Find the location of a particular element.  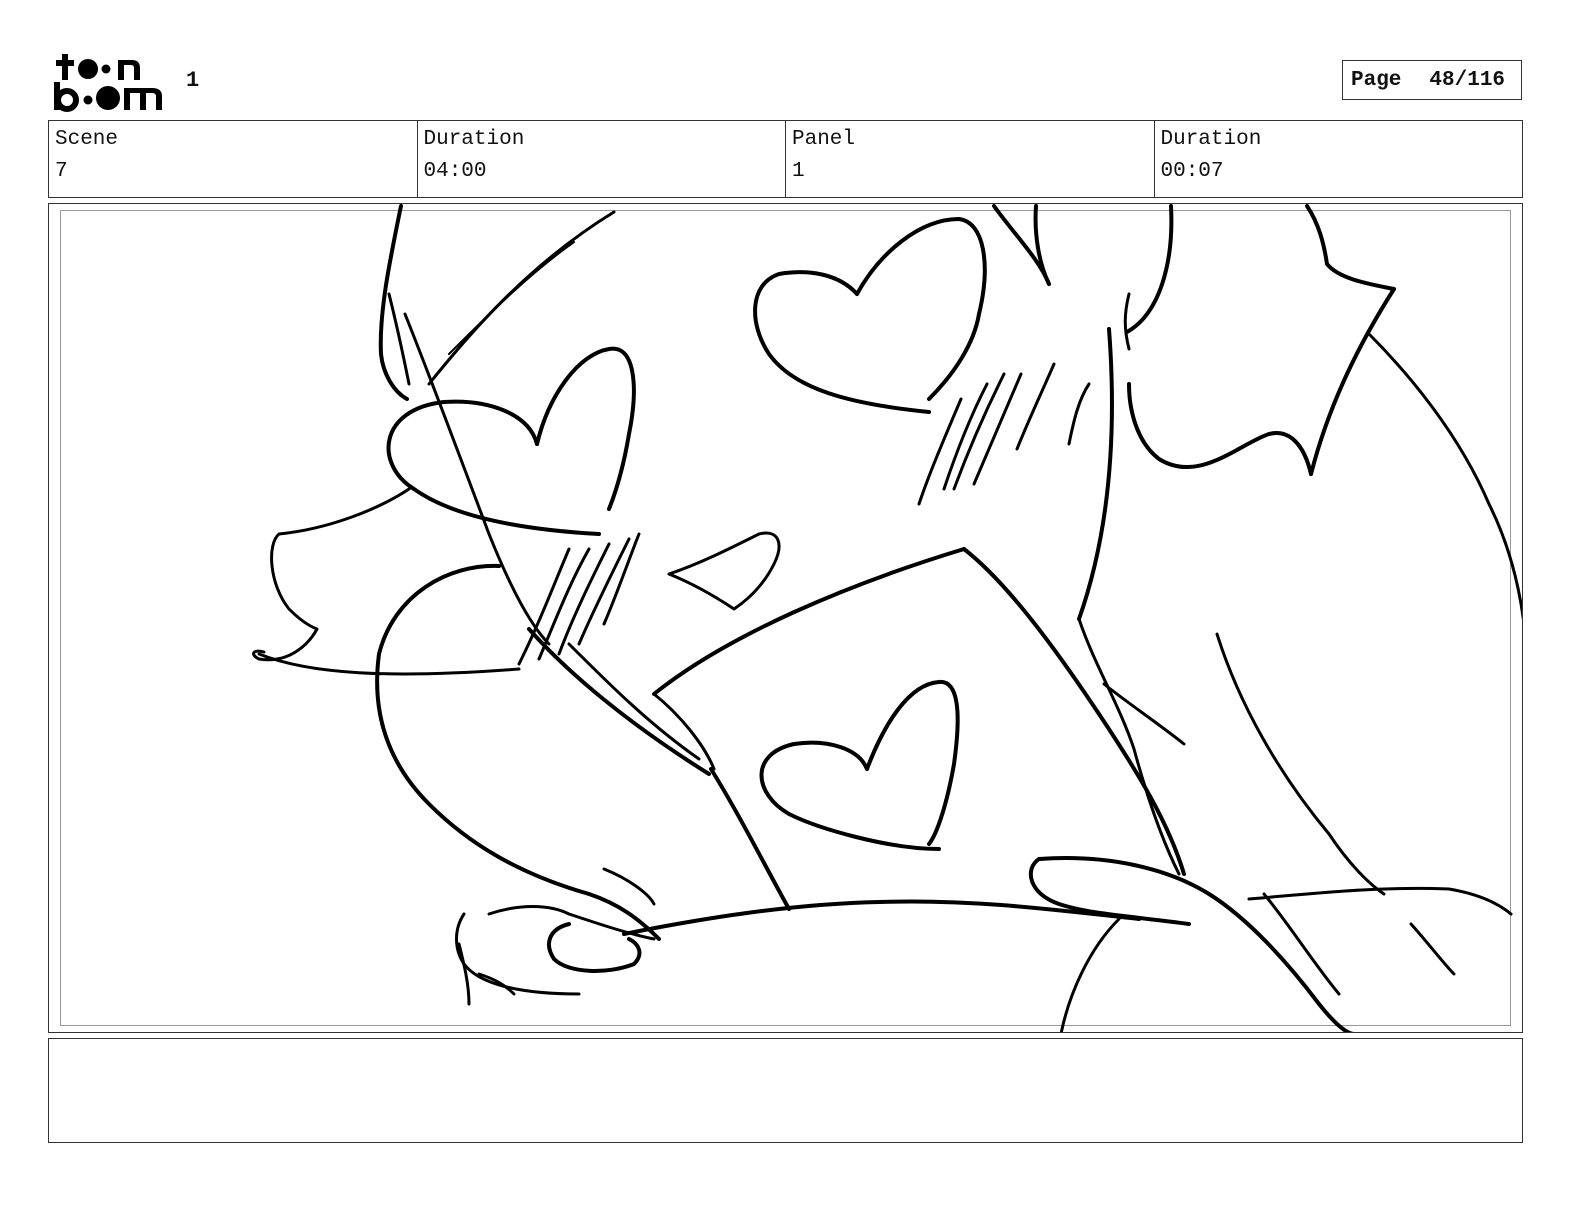

toonboom-logo-icon is located at coordinates (108, 83).